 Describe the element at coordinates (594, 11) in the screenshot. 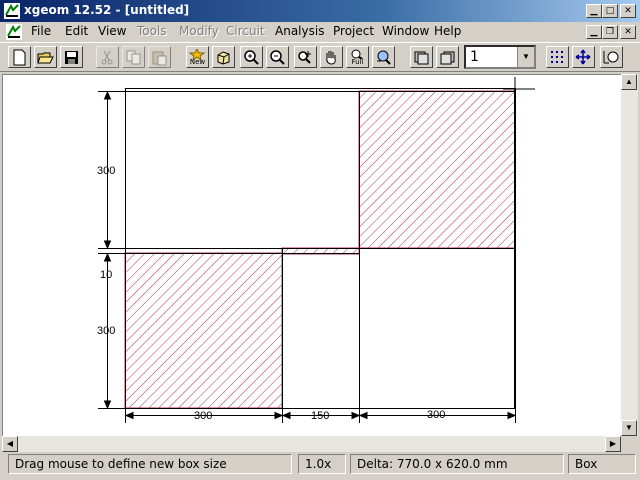

I see `minimize-button: ▁` at that location.